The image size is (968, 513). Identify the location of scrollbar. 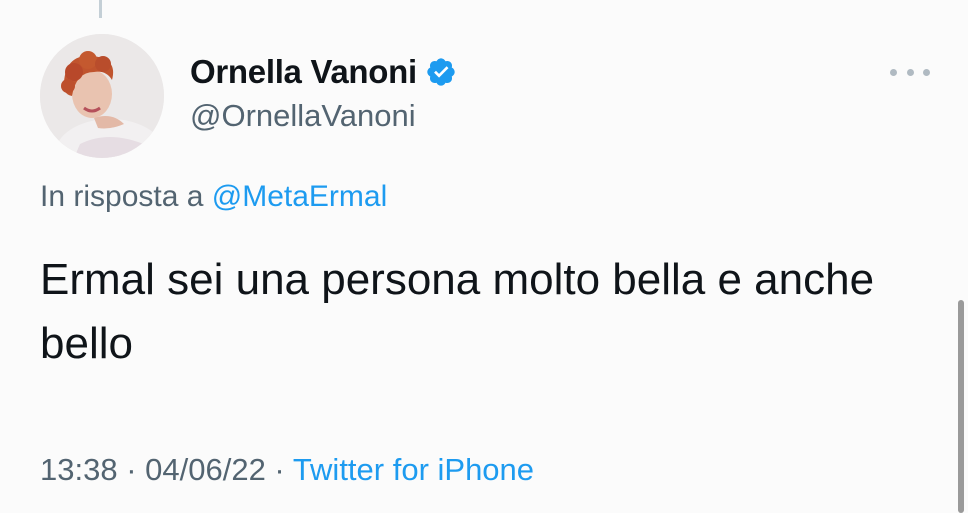
(961, 406).